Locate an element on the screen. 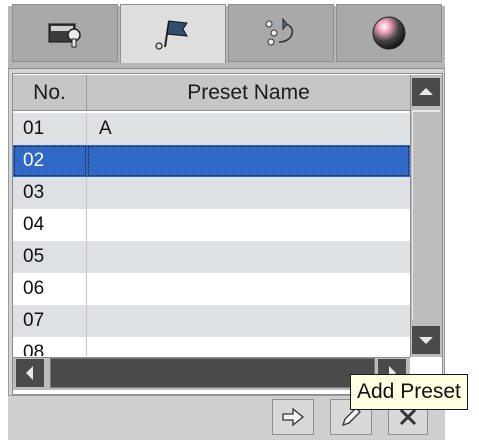 The height and width of the screenshot is (444, 479). flag-icon is located at coordinates (171, 35).